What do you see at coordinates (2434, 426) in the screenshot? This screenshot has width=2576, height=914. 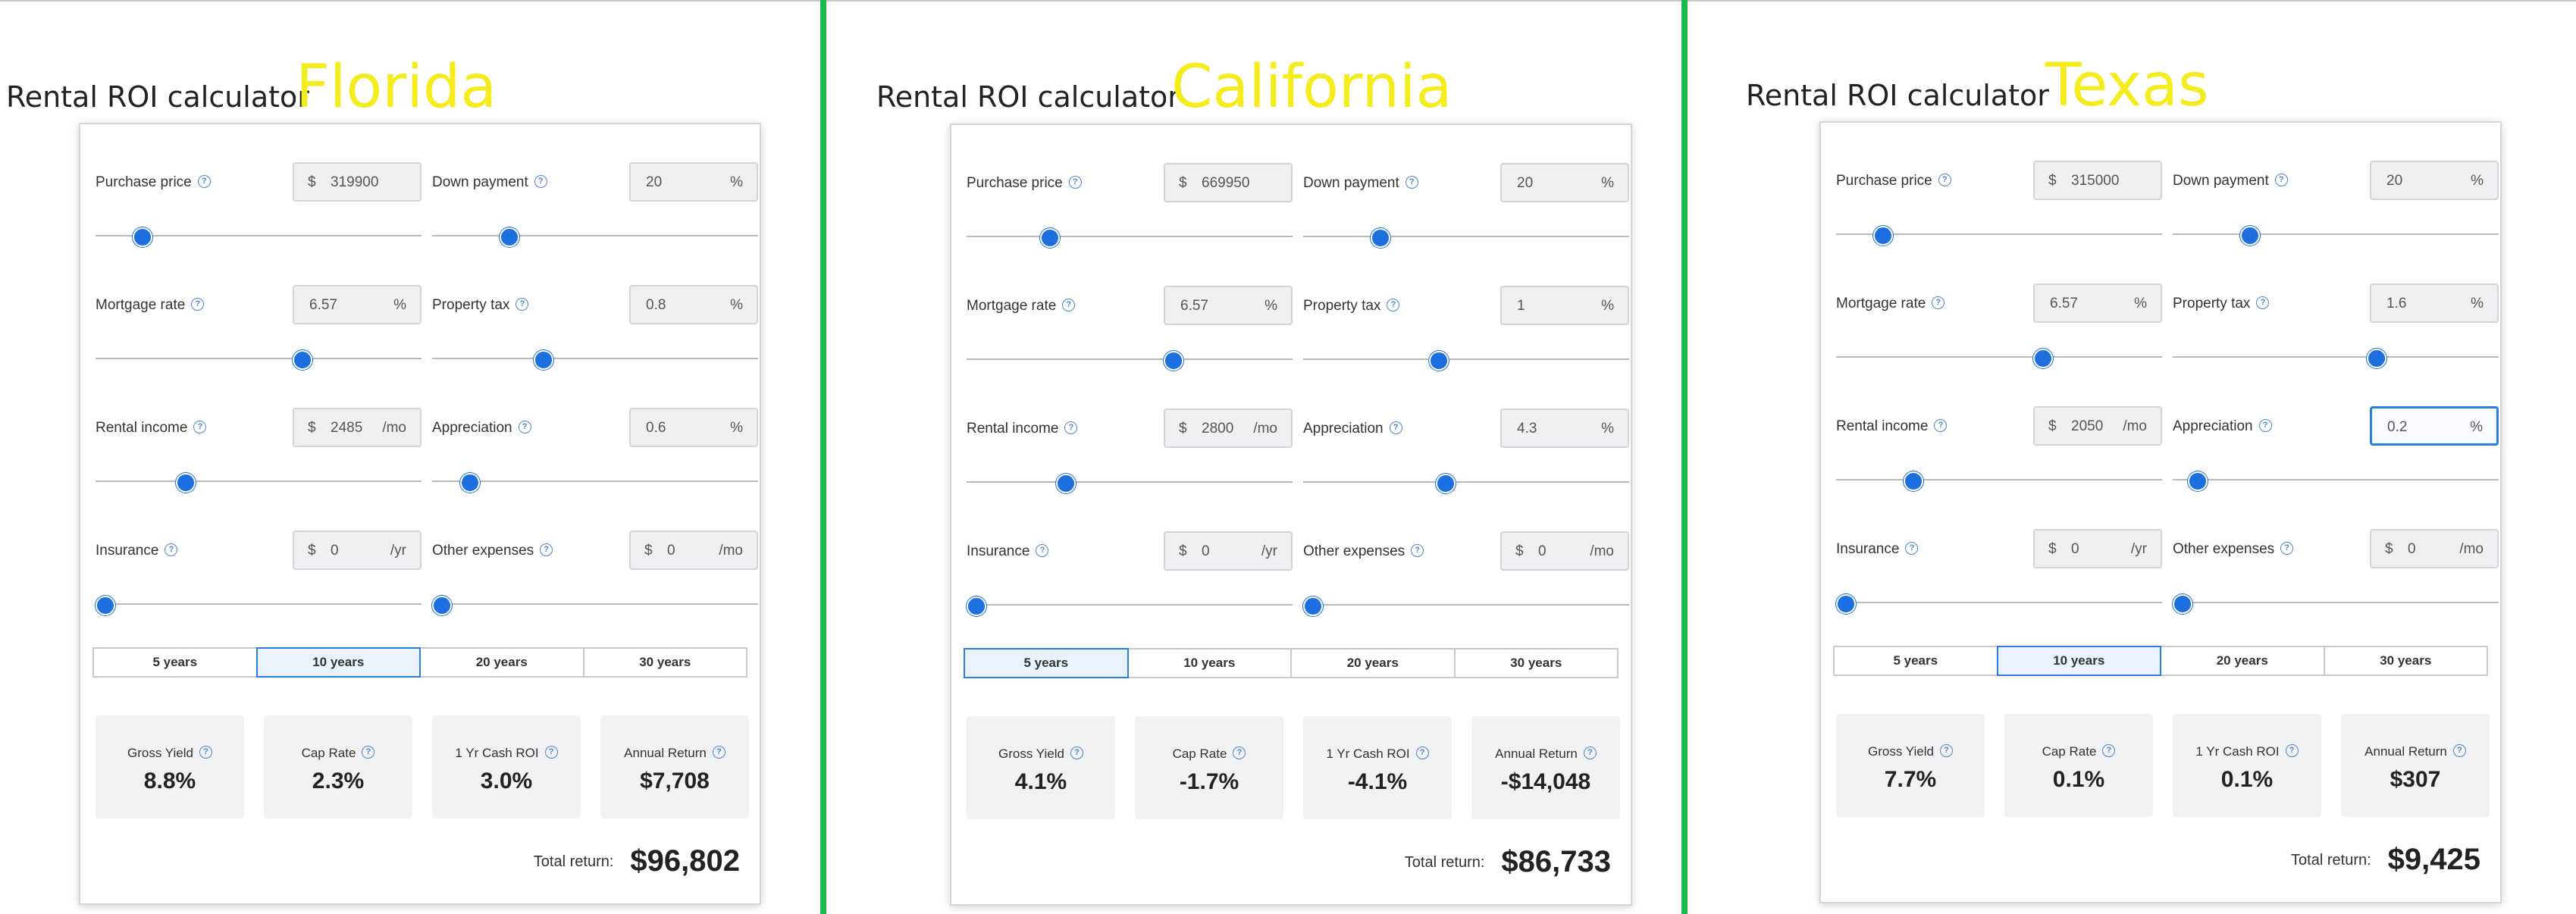 I see `appreciation-input: 0.2%` at bounding box center [2434, 426].